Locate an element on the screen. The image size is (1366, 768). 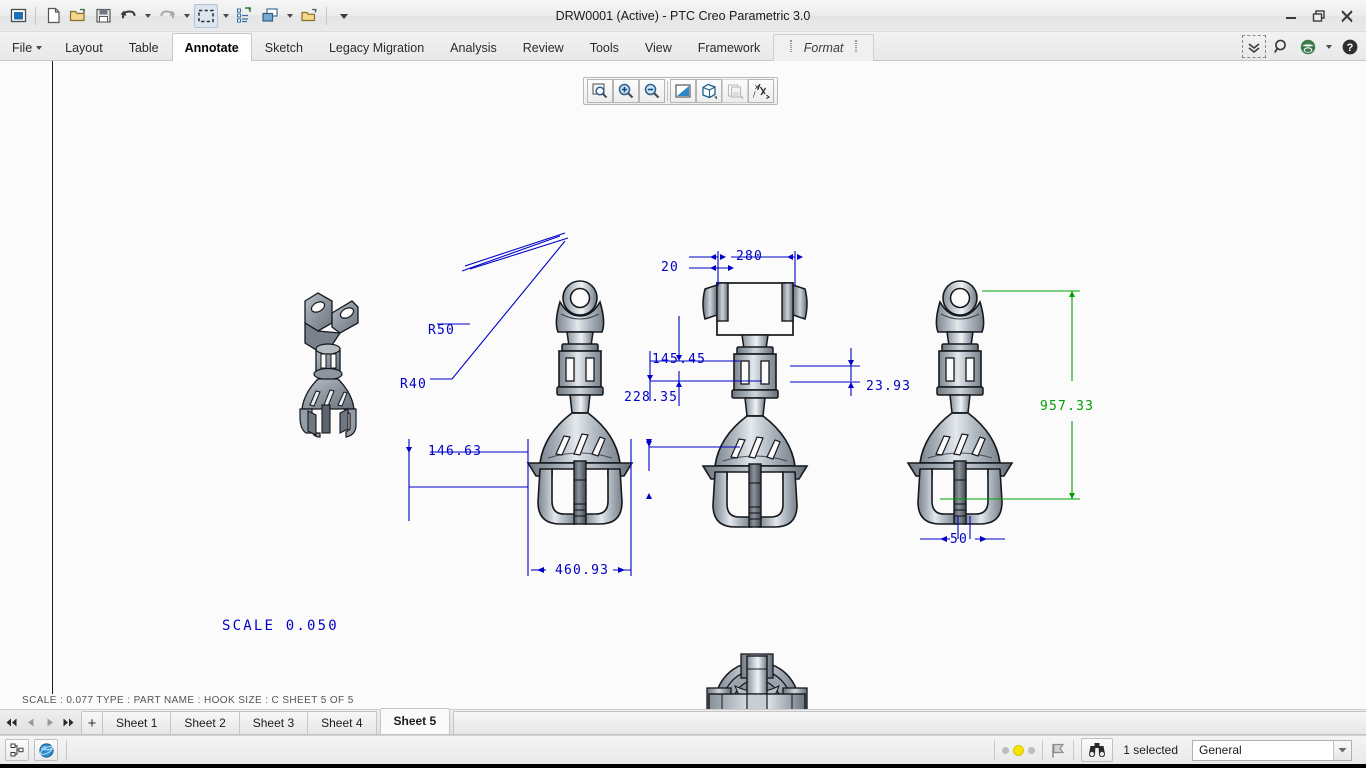
status-indicator-lights is located at coordinates (1019, 750).